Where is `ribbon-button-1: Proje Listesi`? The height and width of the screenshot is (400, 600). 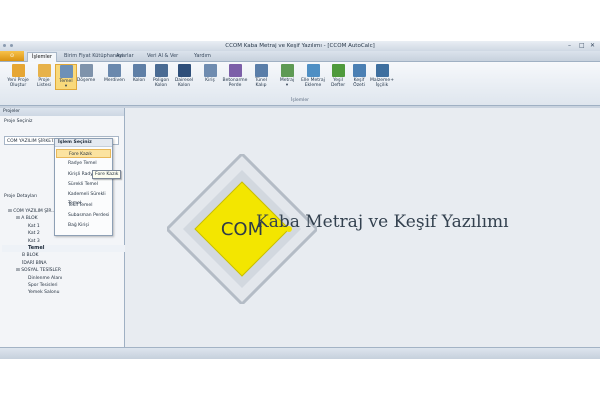
ribbon-button-1: Proje Listesi is located at coordinates (44, 76).